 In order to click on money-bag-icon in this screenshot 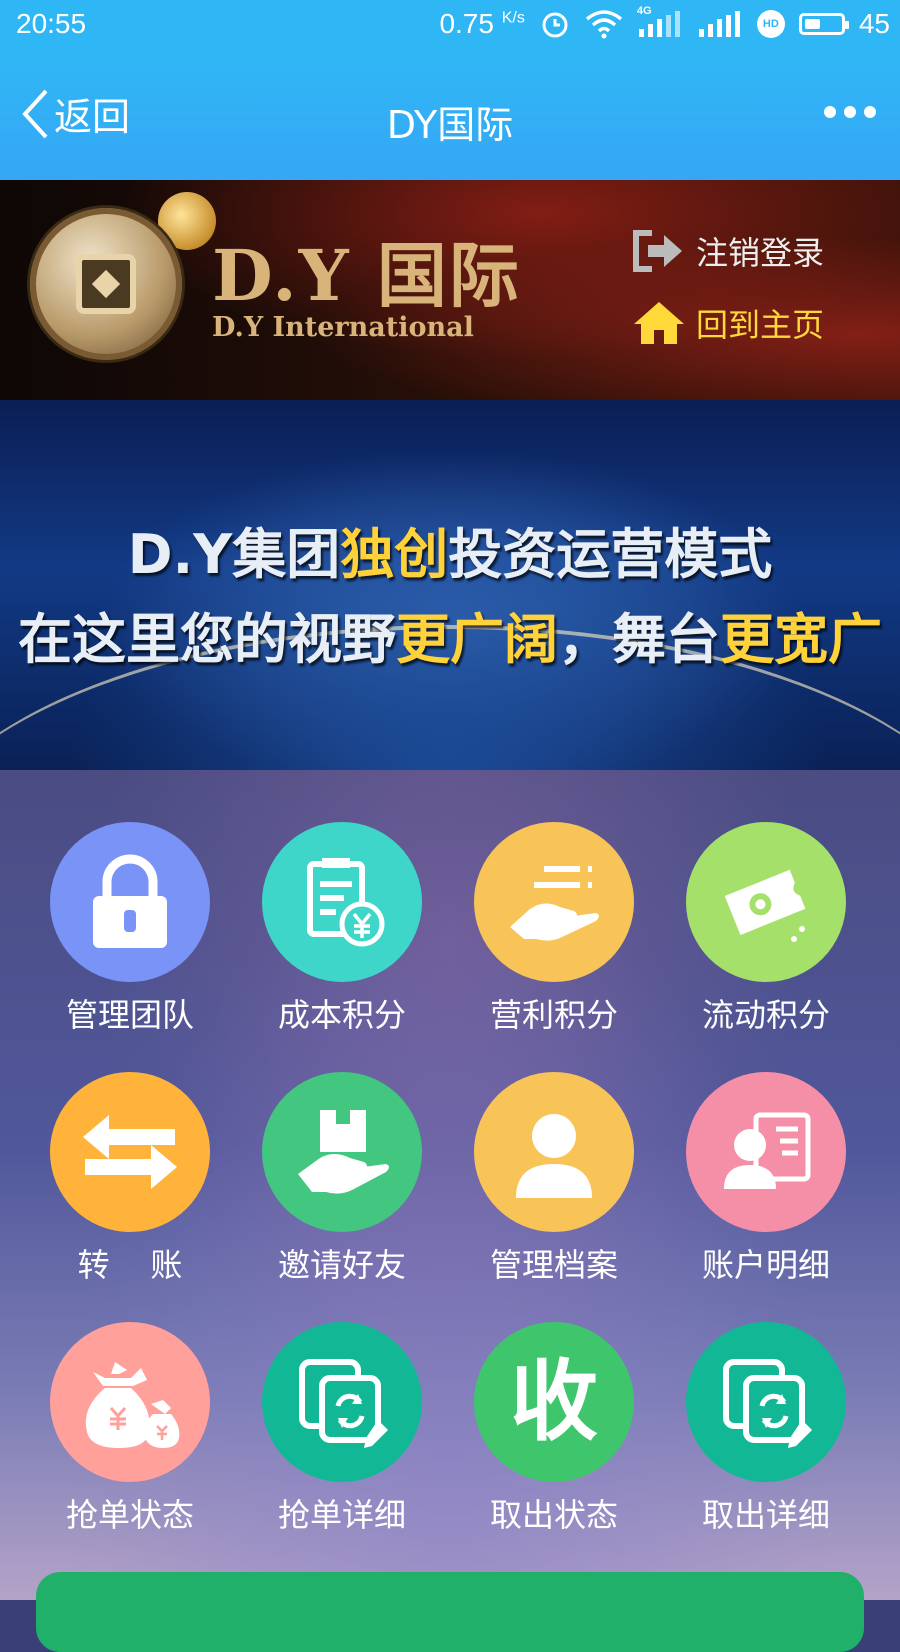, I will do `click(132, 1405)`.